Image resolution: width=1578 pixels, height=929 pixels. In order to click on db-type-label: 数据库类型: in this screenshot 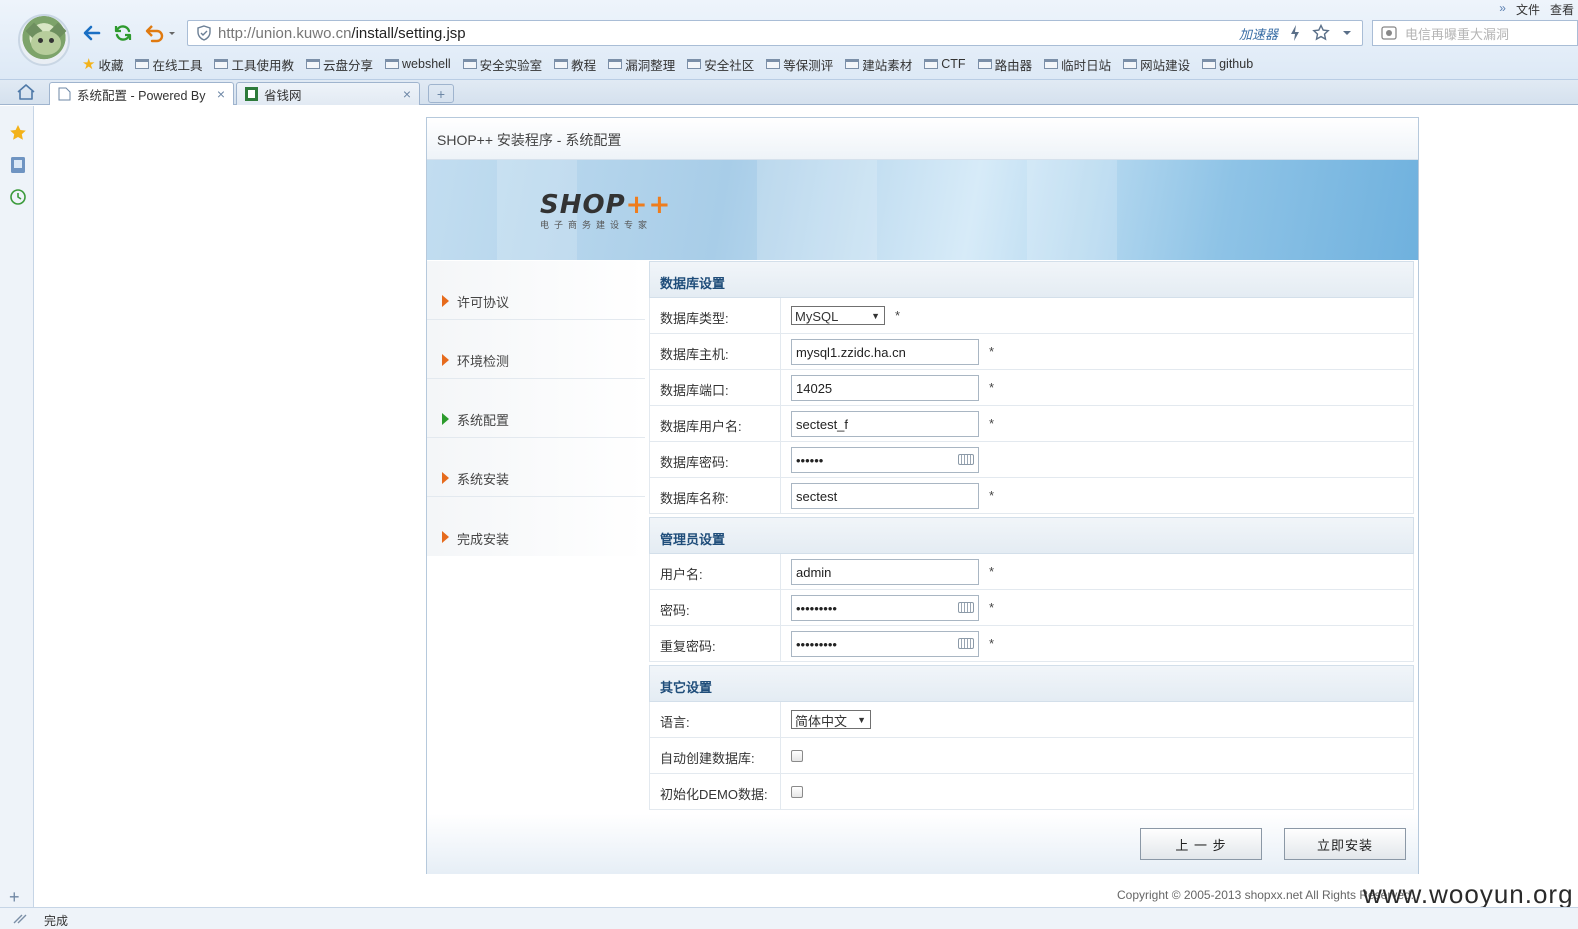, I will do `click(715, 315)`.